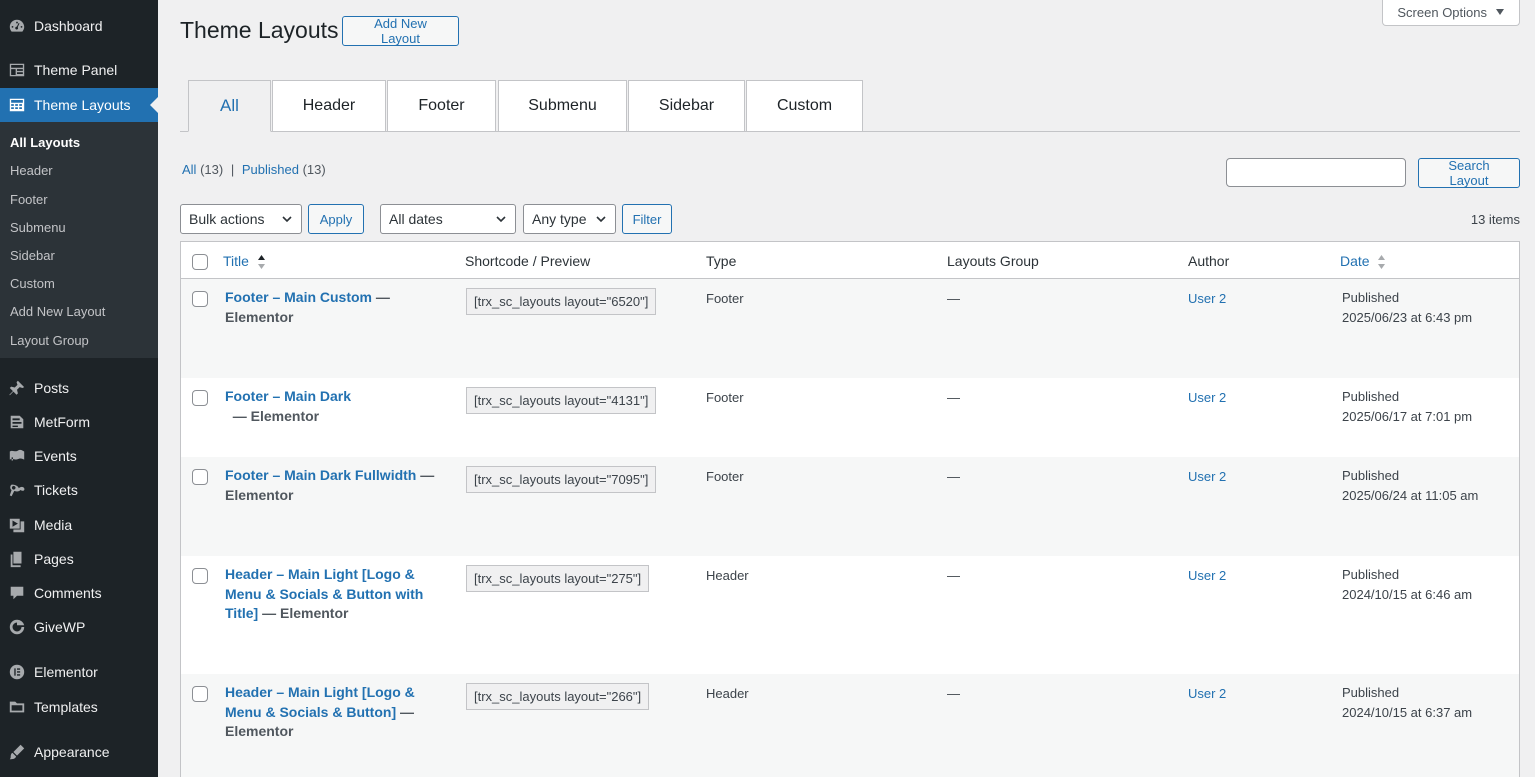  What do you see at coordinates (79, 388) in the screenshot?
I see `menu-posts: Posts` at bounding box center [79, 388].